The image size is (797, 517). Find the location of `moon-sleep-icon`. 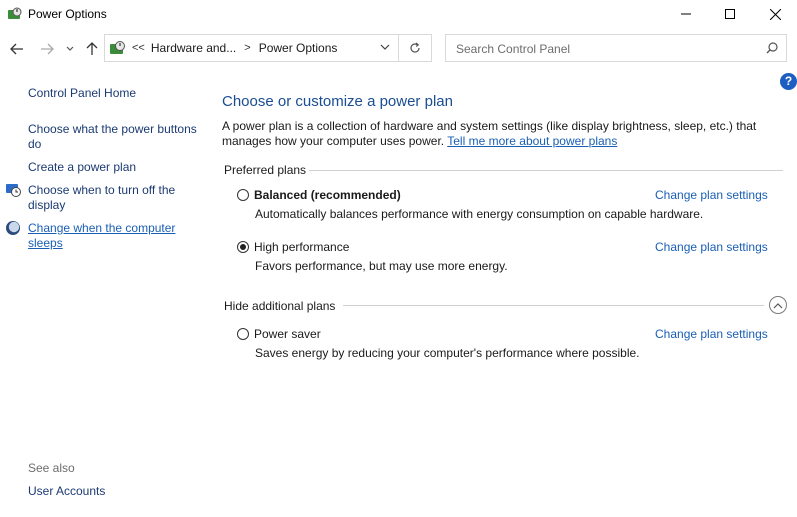

moon-sleep-icon is located at coordinates (13, 228).